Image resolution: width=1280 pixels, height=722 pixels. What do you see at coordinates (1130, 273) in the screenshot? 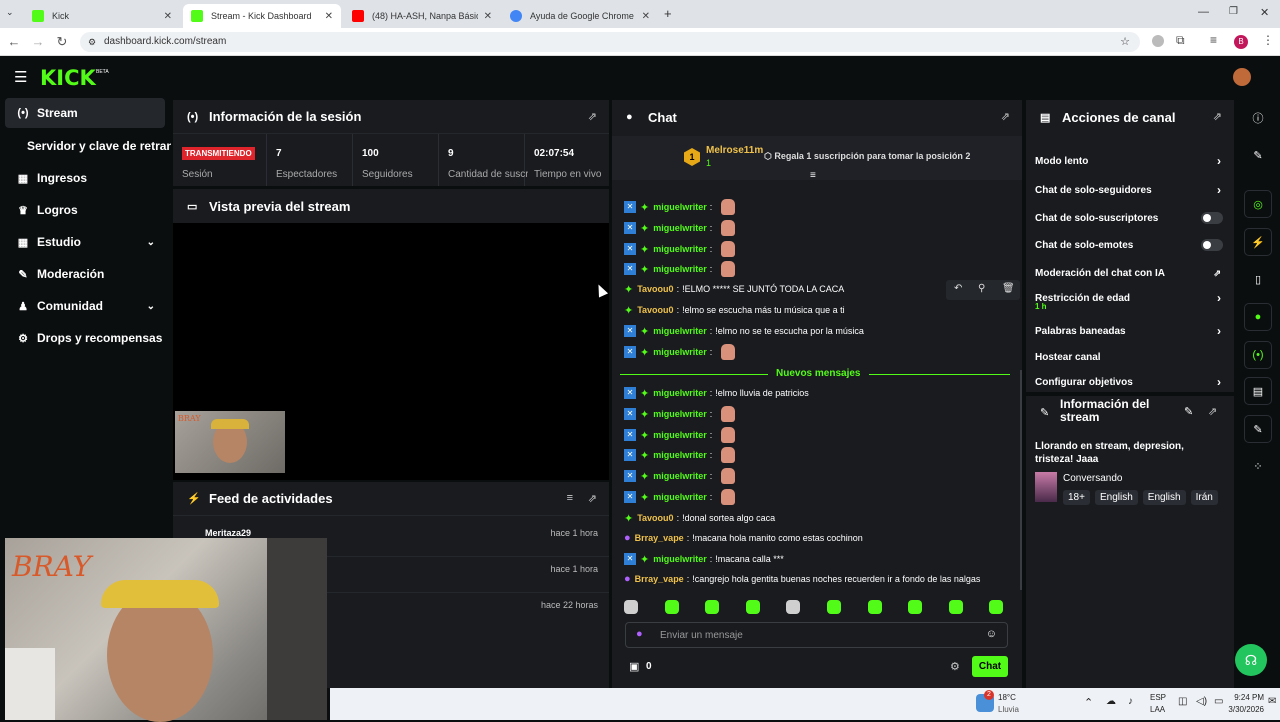
I see `channel-action-item: Moderación del chat con IA ⇗` at bounding box center [1130, 273].